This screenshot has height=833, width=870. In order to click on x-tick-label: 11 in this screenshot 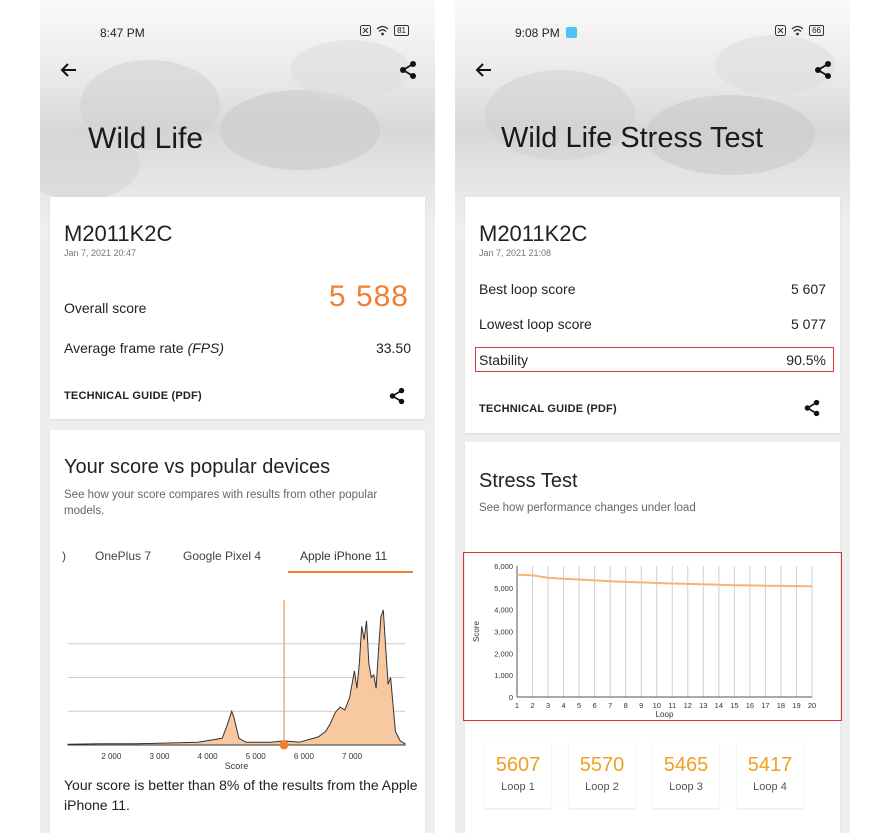, I will do `click(672, 705)`.